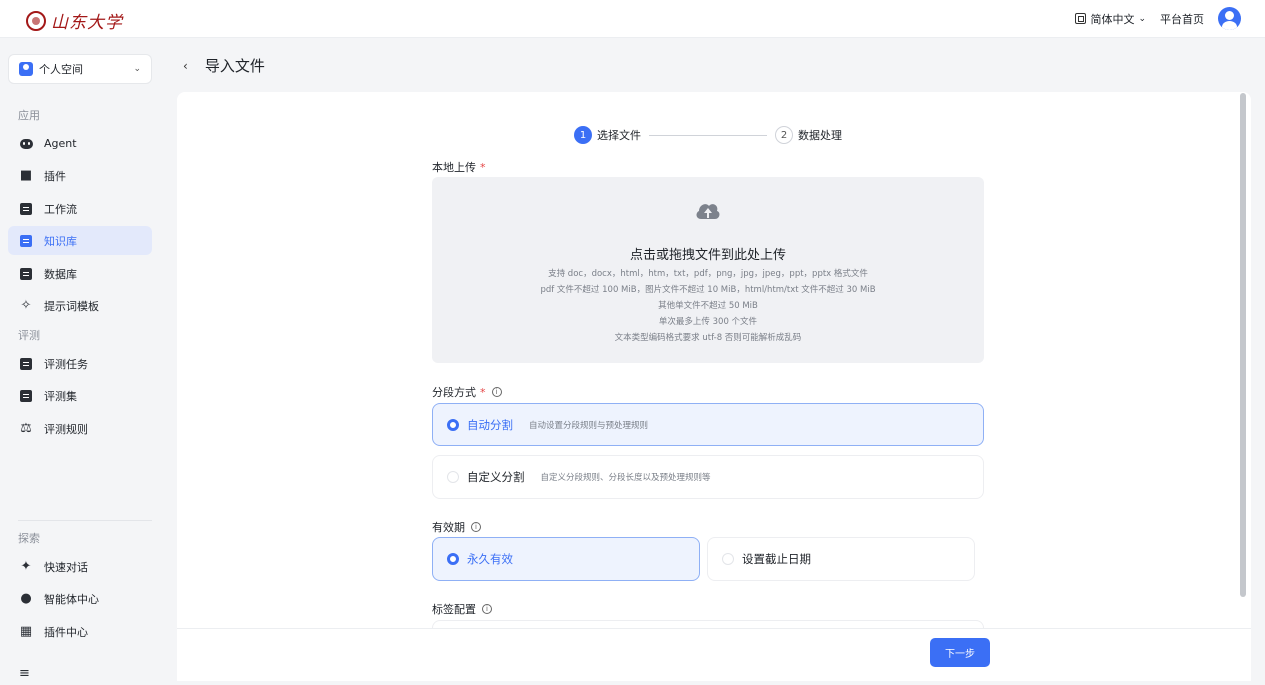 The width and height of the screenshot is (1265, 685). Describe the element at coordinates (583, 135) in the screenshot. I see `step-1-number: 1` at that location.